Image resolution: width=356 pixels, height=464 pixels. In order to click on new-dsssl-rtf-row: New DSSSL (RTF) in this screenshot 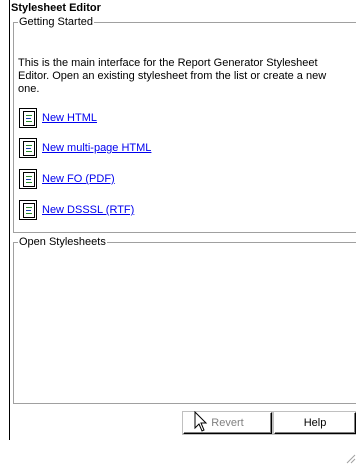, I will do `click(76, 210)`.